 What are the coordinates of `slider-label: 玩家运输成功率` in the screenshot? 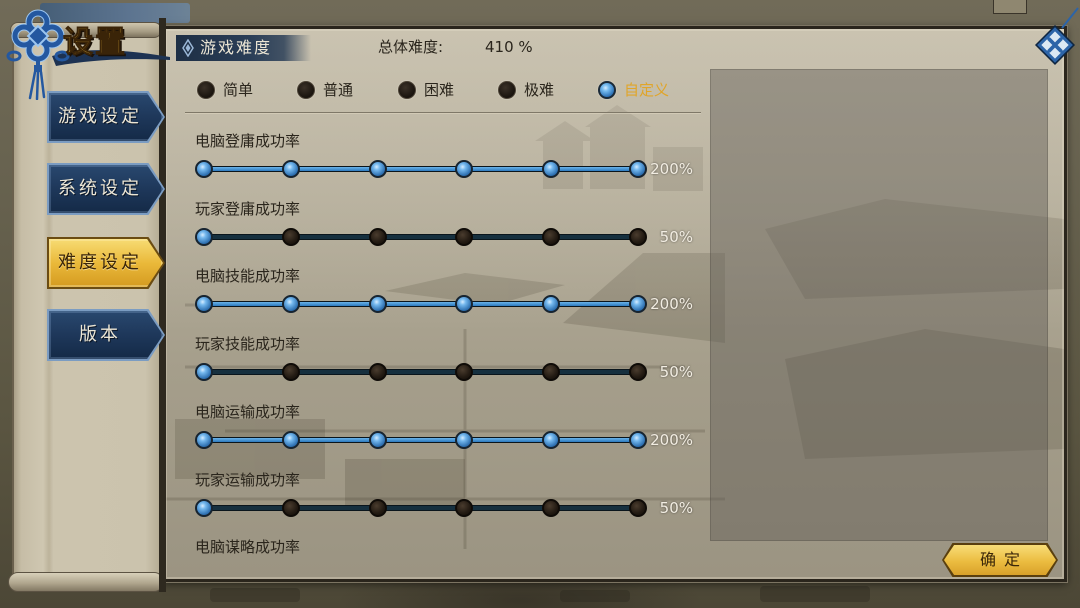 It's located at (248, 479).